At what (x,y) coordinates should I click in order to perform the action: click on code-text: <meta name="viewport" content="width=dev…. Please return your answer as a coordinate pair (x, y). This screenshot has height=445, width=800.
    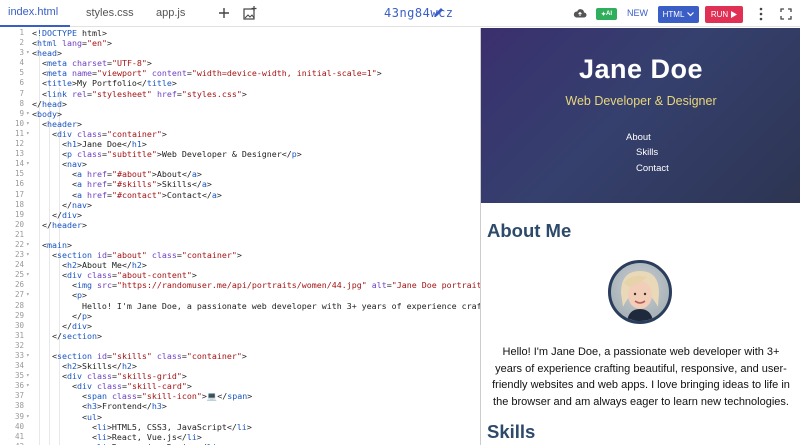
    Looking at the image, I should click on (207, 73).